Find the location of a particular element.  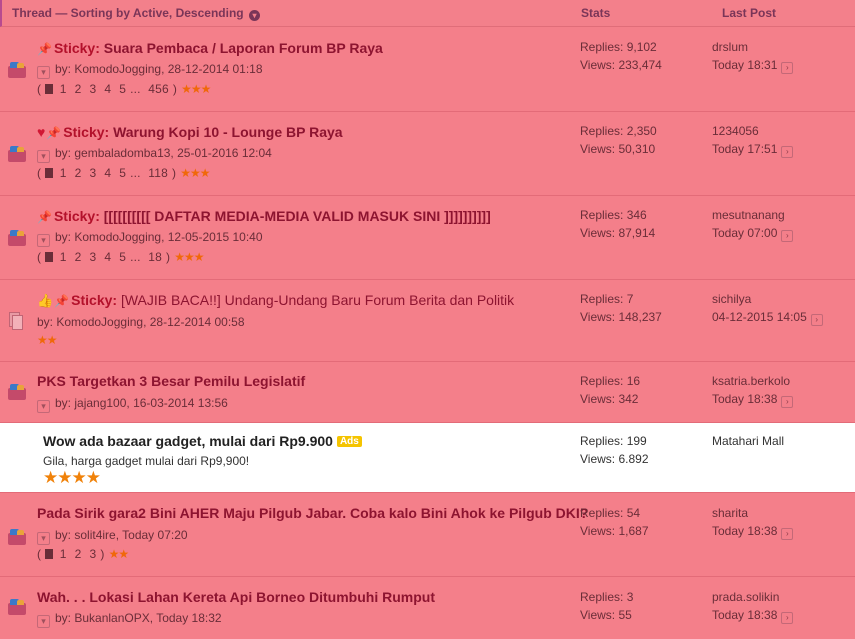

thread-author-link: KomodoJogging, 12-05-2015 10:40 is located at coordinates (168, 237).